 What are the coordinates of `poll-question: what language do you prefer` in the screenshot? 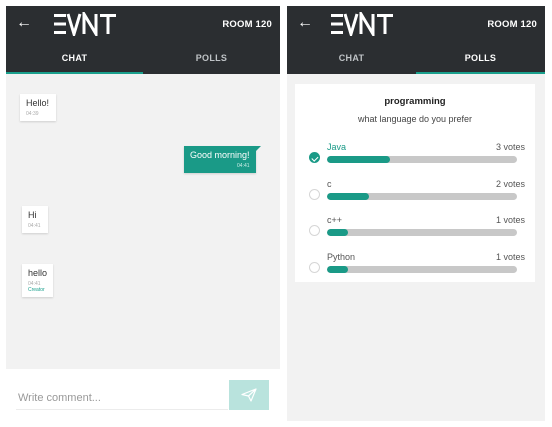 It's located at (415, 119).